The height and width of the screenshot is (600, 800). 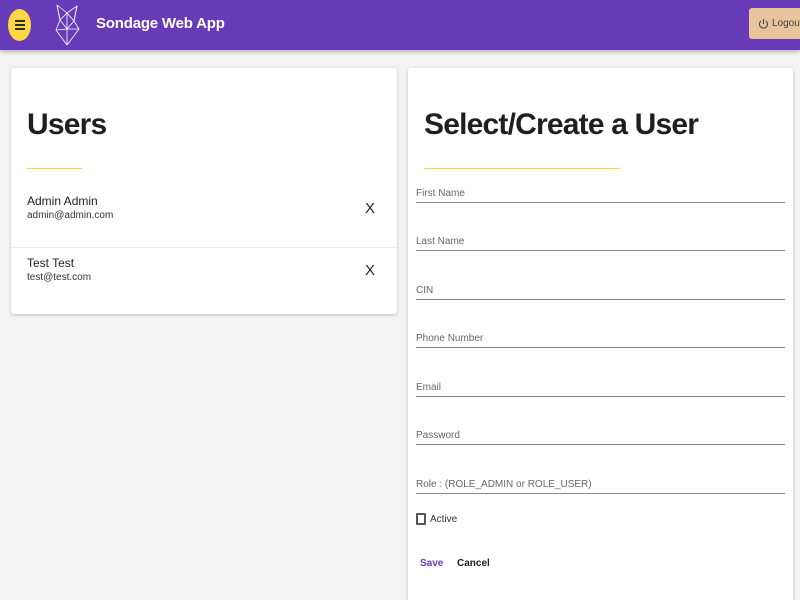 What do you see at coordinates (51, 263) in the screenshot?
I see `user-name: Test Test` at bounding box center [51, 263].